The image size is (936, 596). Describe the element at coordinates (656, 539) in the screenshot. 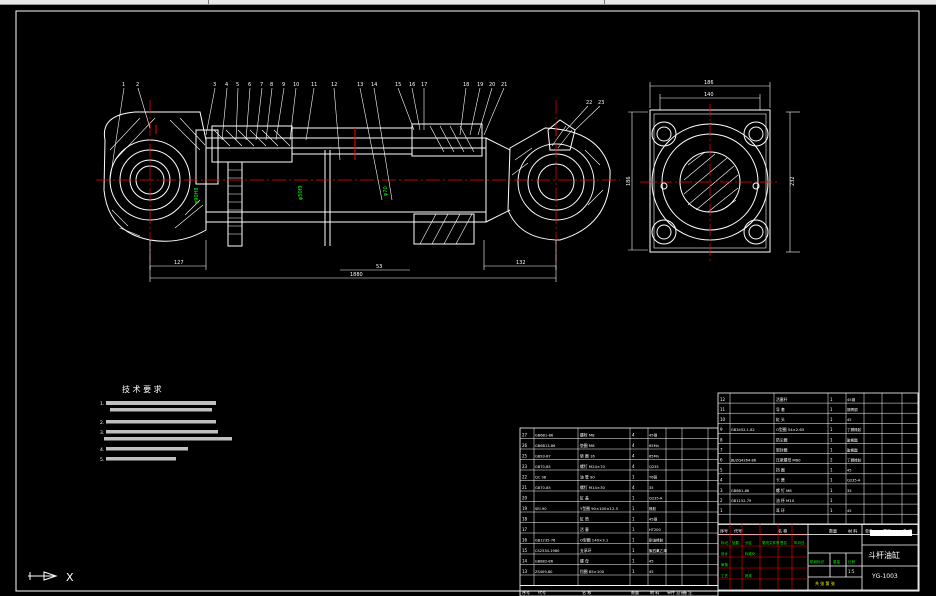

I see `bom-row-material: 耐油橡胶` at that location.